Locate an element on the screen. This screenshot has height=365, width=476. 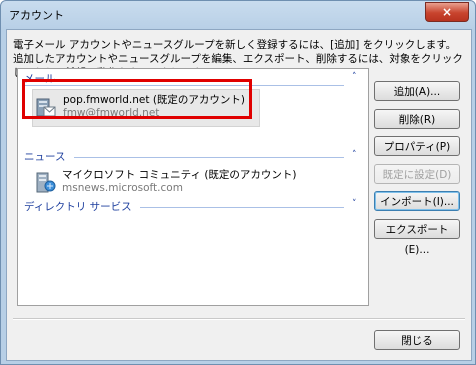
group-divider-news is located at coordinates (209, 157).